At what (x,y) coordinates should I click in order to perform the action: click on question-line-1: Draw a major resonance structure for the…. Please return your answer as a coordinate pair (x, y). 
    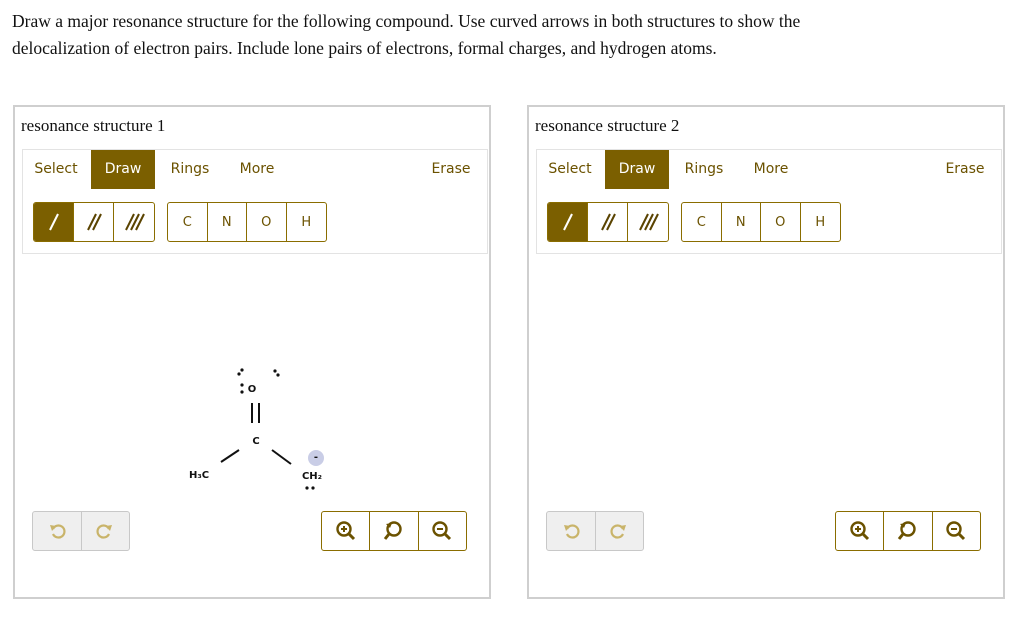
    Looking at the image, I should click on (406, 21).